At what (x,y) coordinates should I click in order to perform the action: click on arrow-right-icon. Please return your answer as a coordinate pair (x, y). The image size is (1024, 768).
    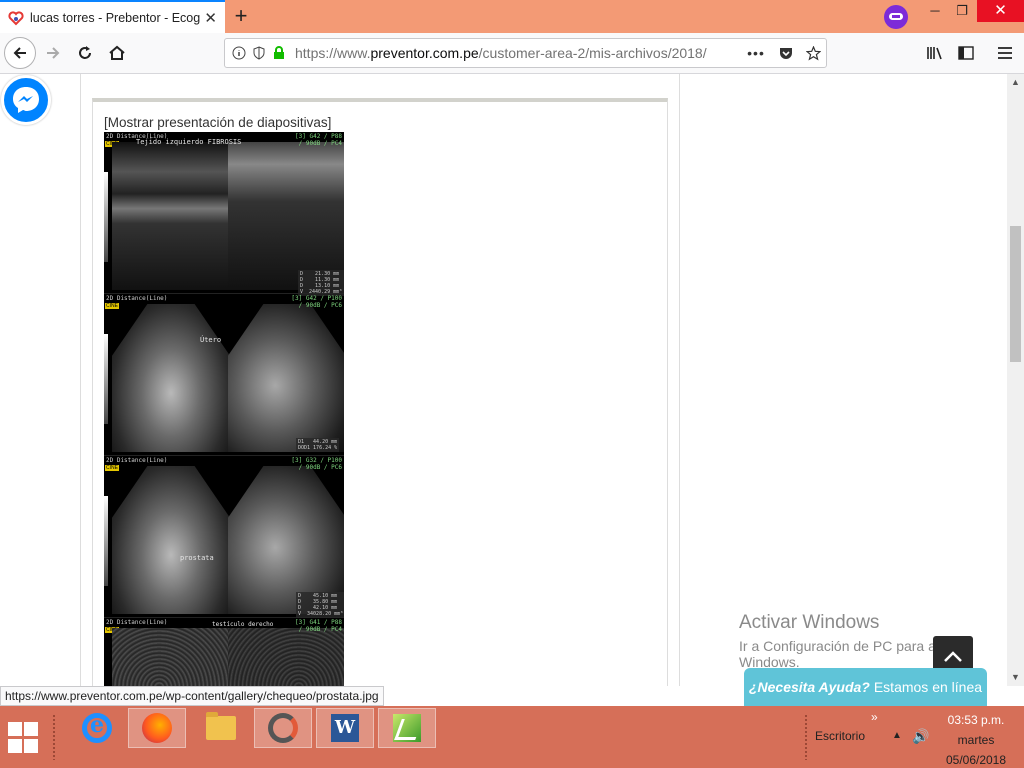
    Looking at the image, I should click on (53, 53).